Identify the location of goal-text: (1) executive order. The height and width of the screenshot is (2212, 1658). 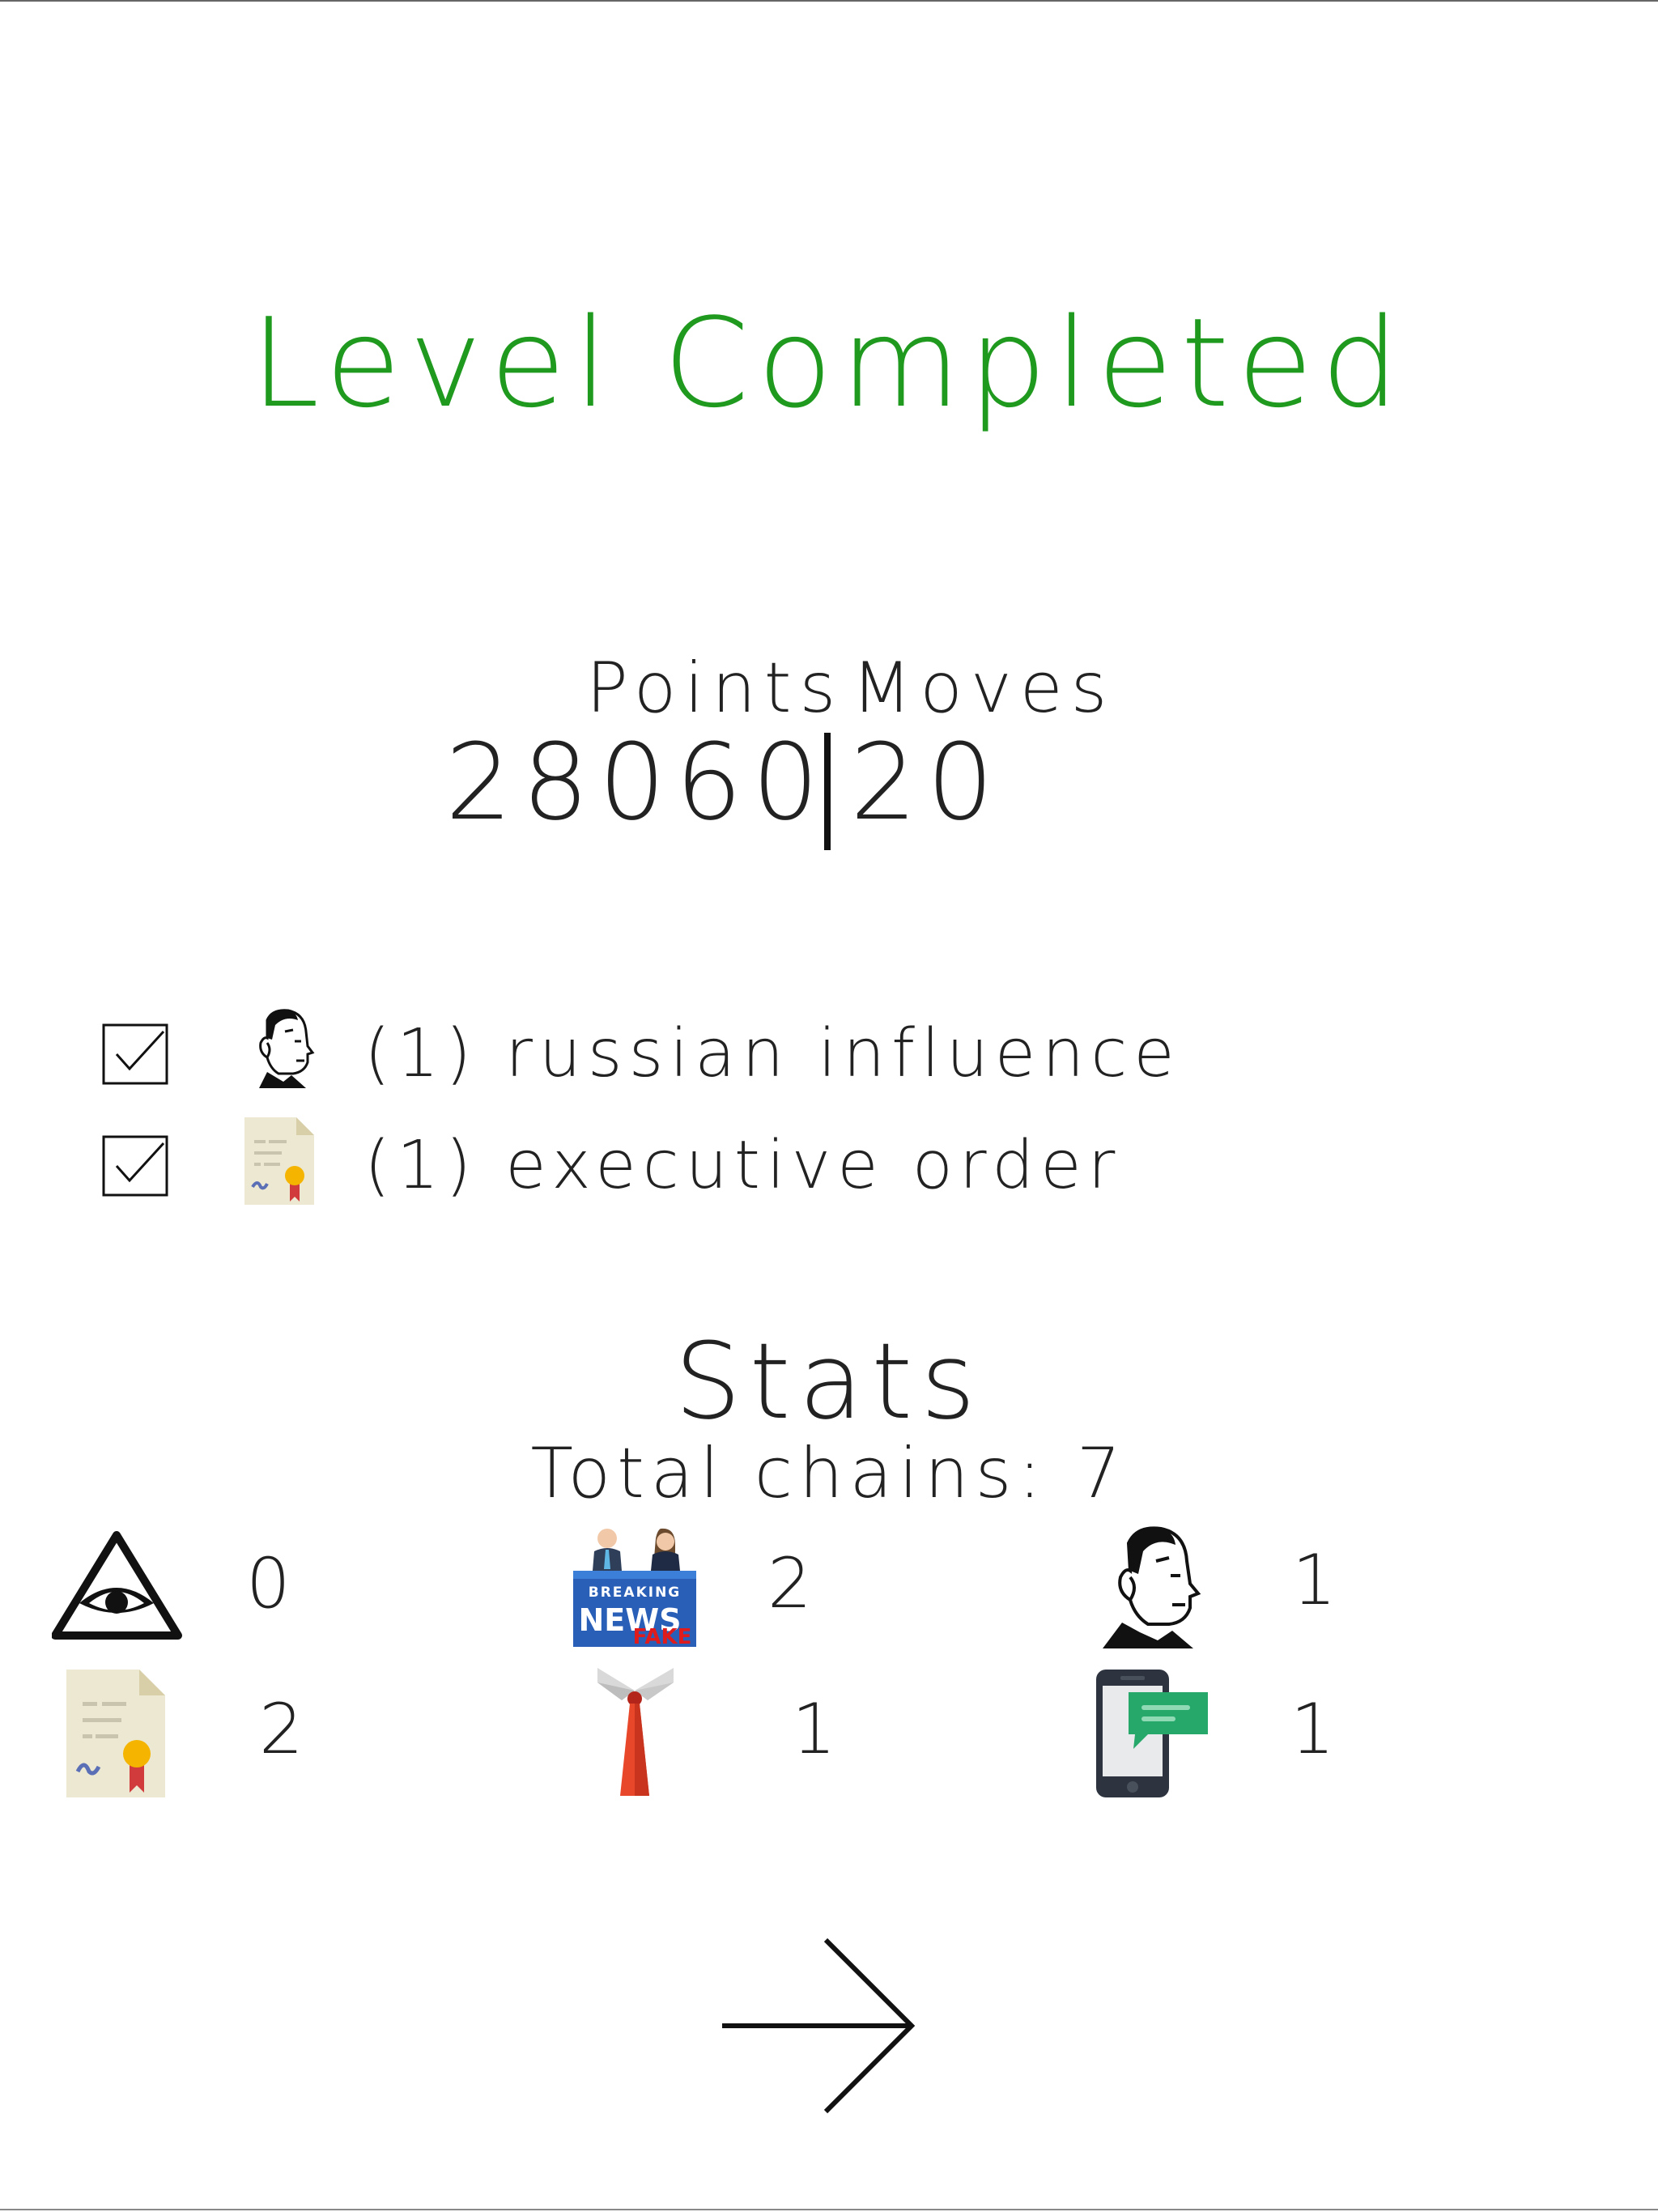
(743, 1165).